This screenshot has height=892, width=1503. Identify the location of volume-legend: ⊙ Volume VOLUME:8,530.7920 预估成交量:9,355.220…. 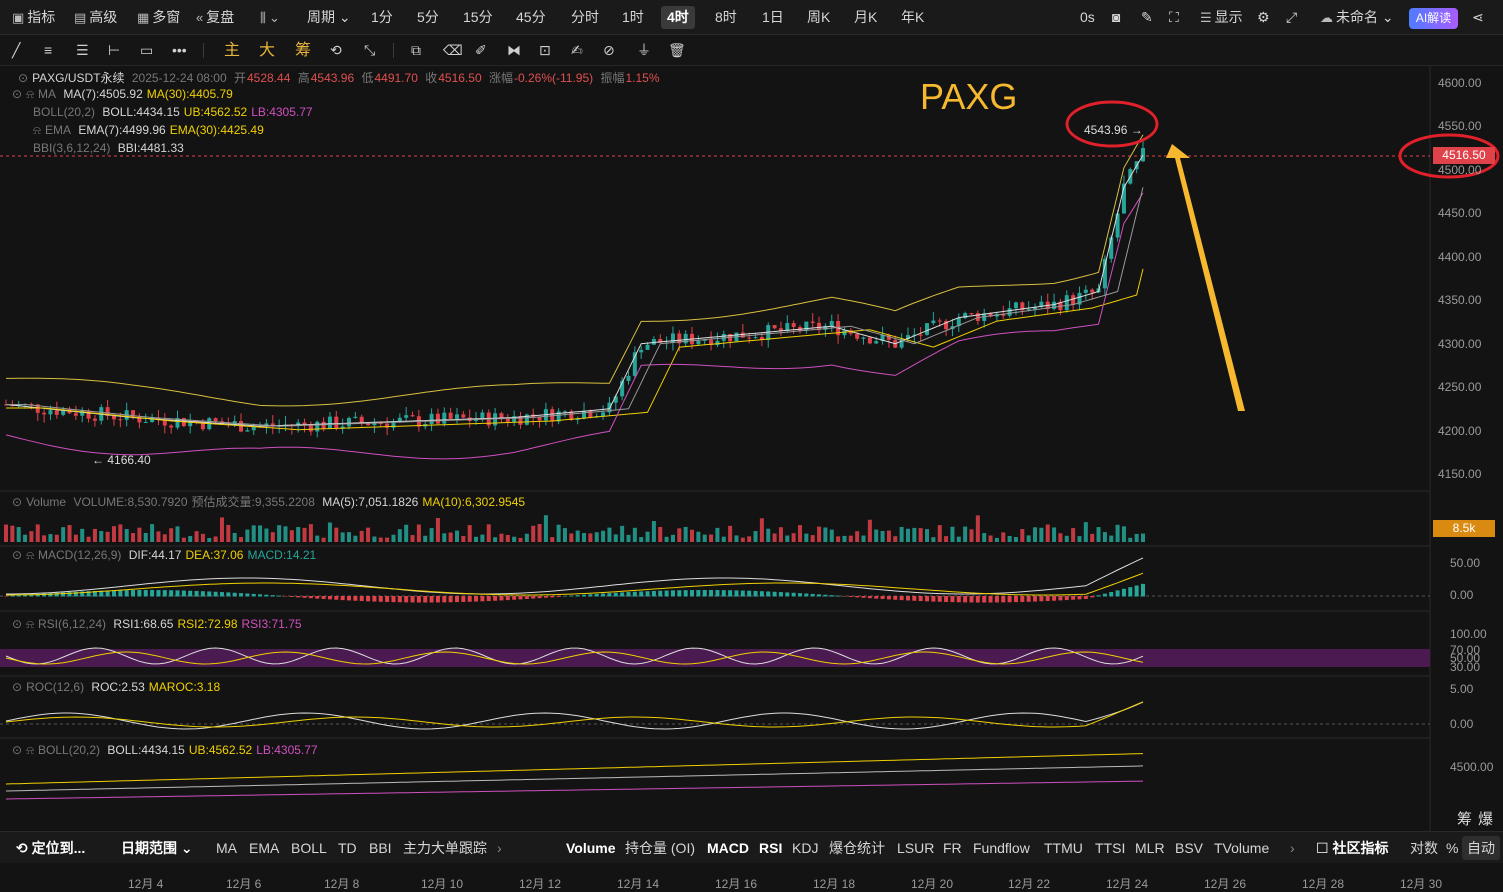
(270, 501).